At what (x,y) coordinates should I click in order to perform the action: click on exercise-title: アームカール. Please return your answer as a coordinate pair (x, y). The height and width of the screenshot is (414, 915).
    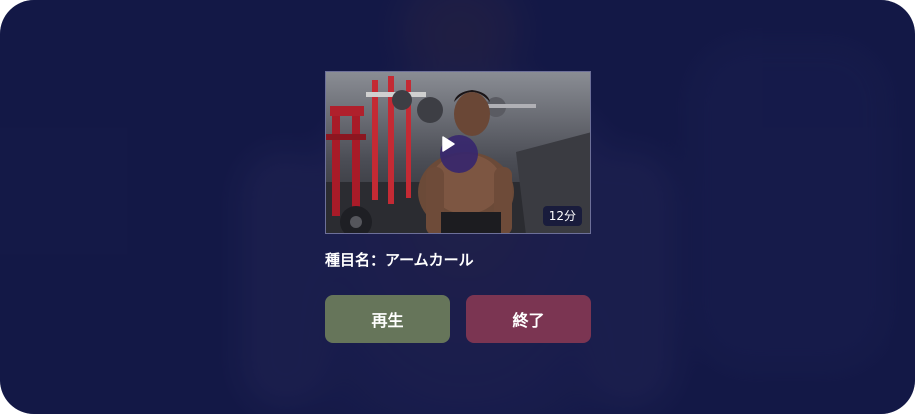
    Looking at the image, I should click on (429, 260).